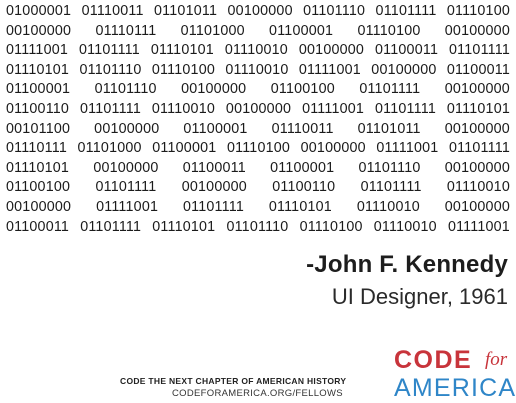 The width and height of the screenshot is (516, 403). Describe the element at coordinates (433, 360) in the screenshot. I see `logo-code-text: CODE` at that location.